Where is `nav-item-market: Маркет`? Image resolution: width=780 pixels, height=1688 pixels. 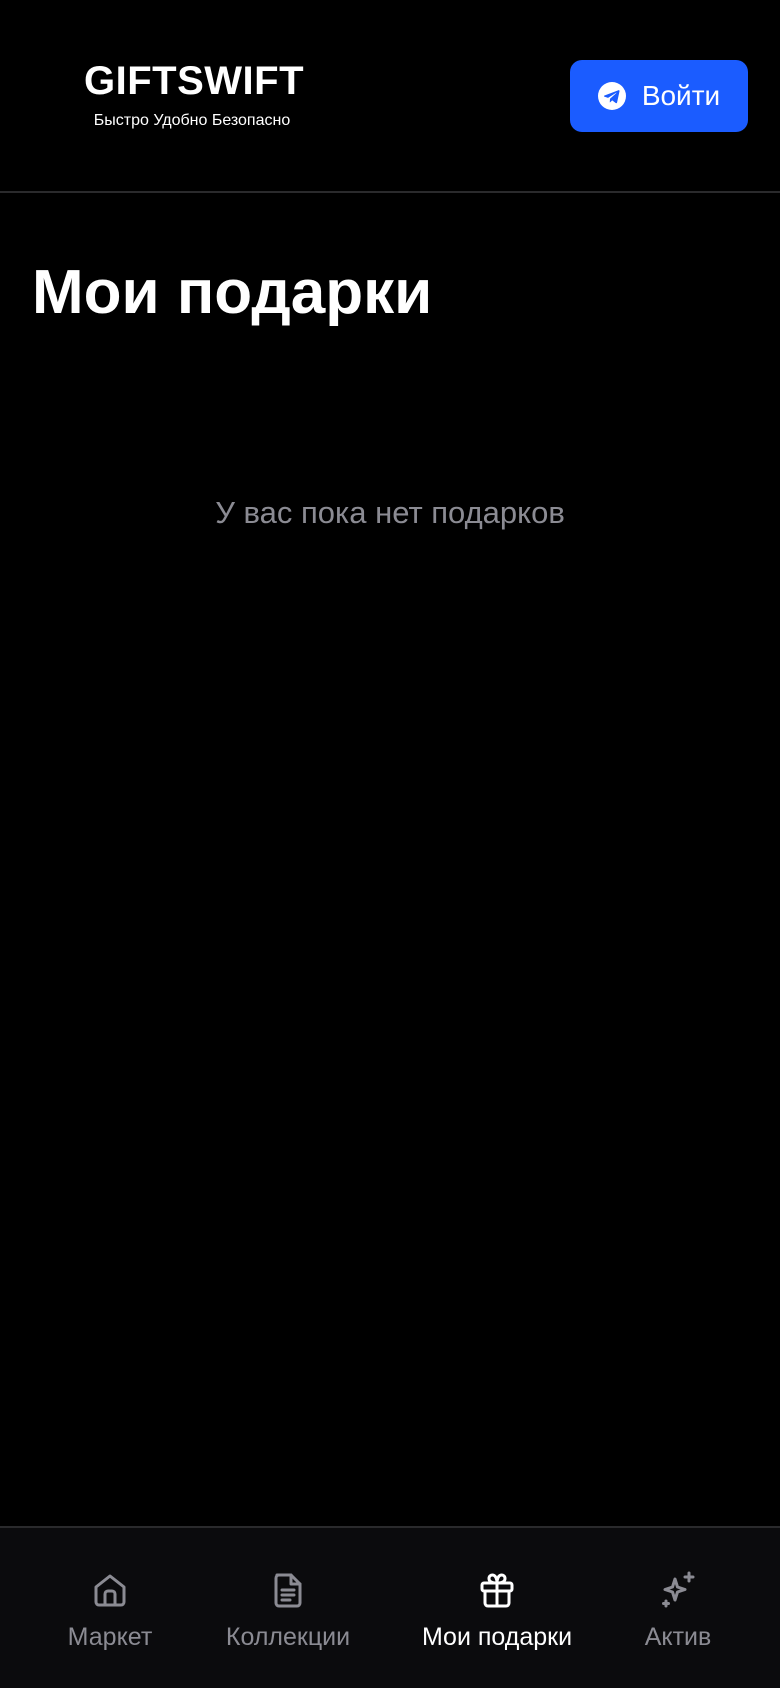 nav-item-market: Маркет is located at coordinates (110, 1598).